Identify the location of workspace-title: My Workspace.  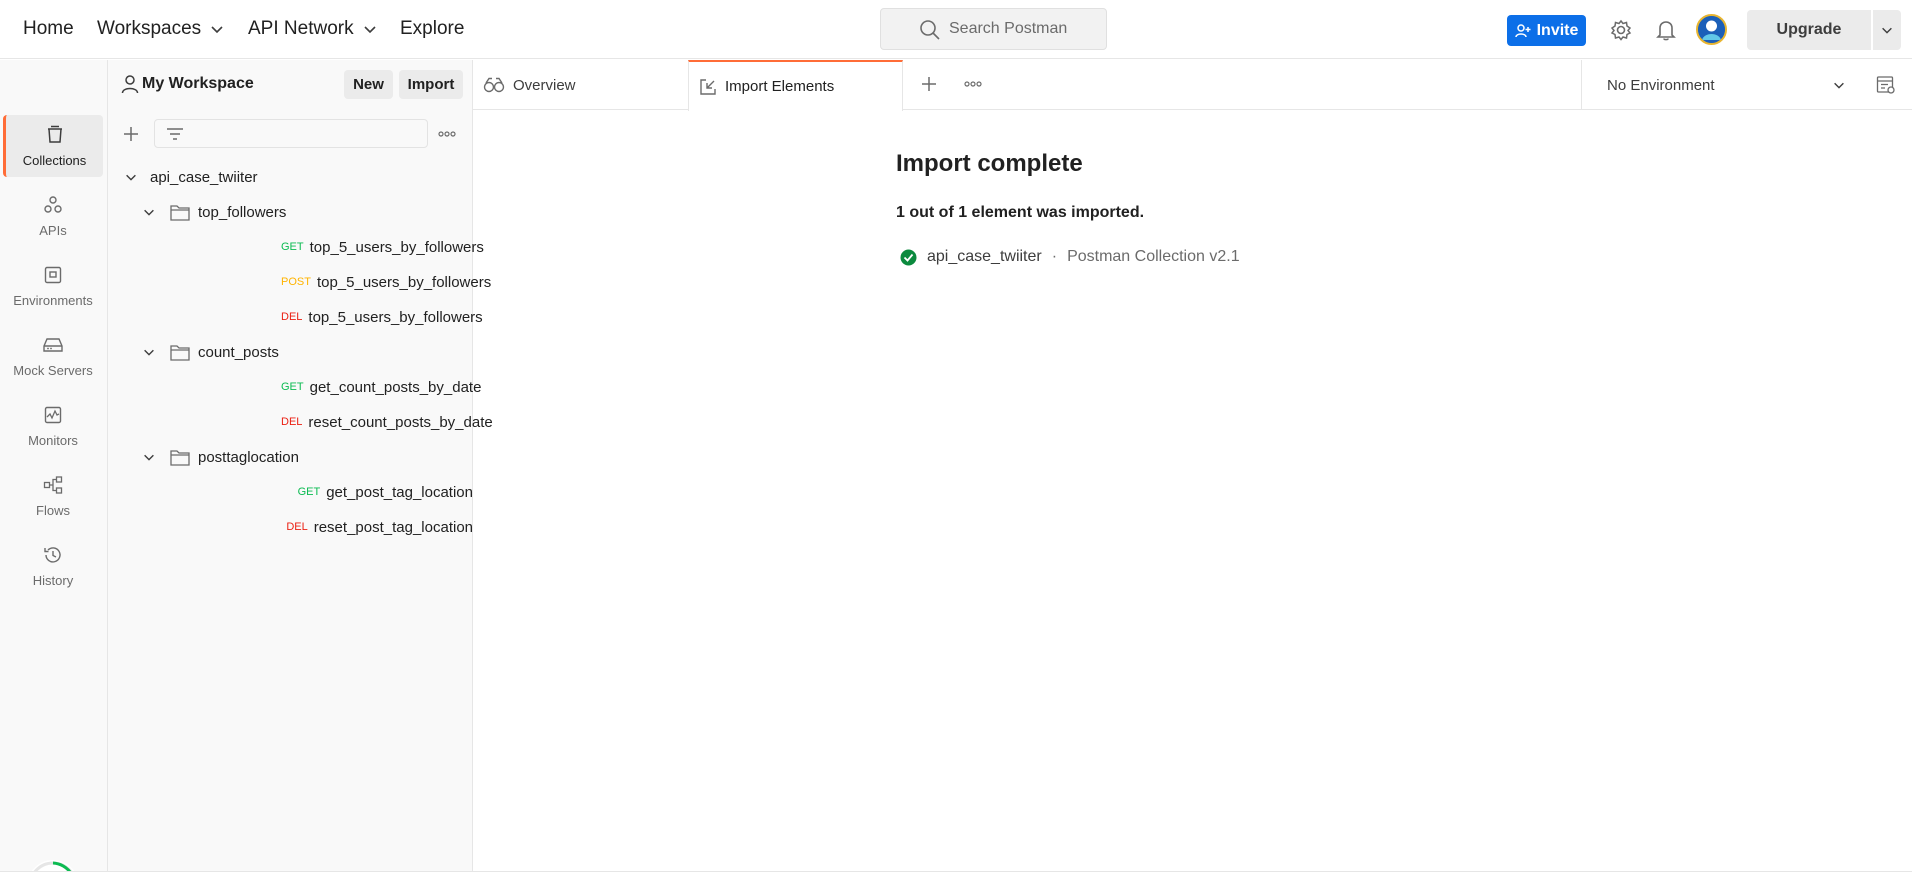
(198, 83).